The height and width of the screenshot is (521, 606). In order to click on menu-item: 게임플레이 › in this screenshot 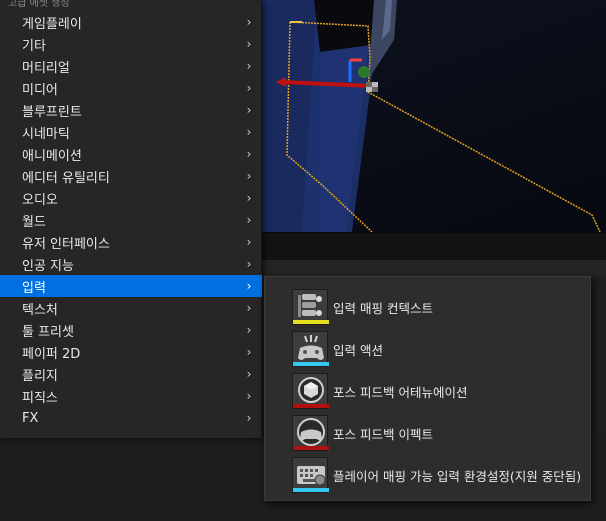, I will do `click(131, 22)`.